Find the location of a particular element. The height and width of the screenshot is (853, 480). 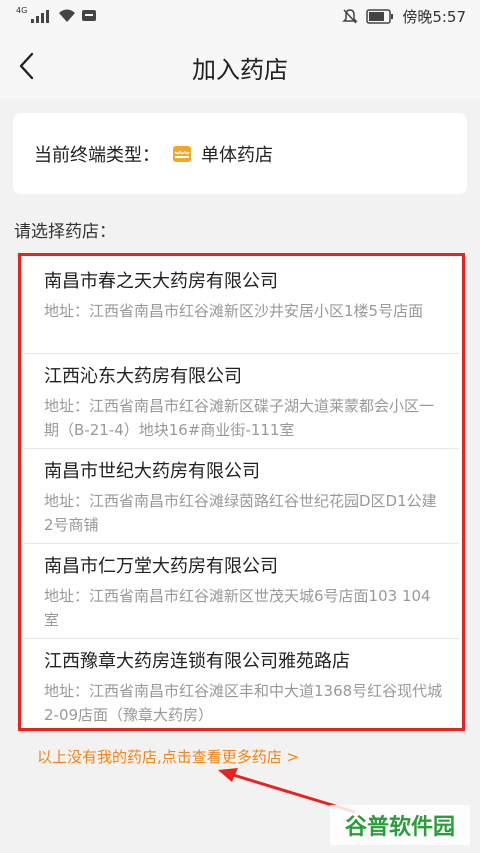

status-bar: 4G 傍晚5:57 is located at coordinates (240, 17).